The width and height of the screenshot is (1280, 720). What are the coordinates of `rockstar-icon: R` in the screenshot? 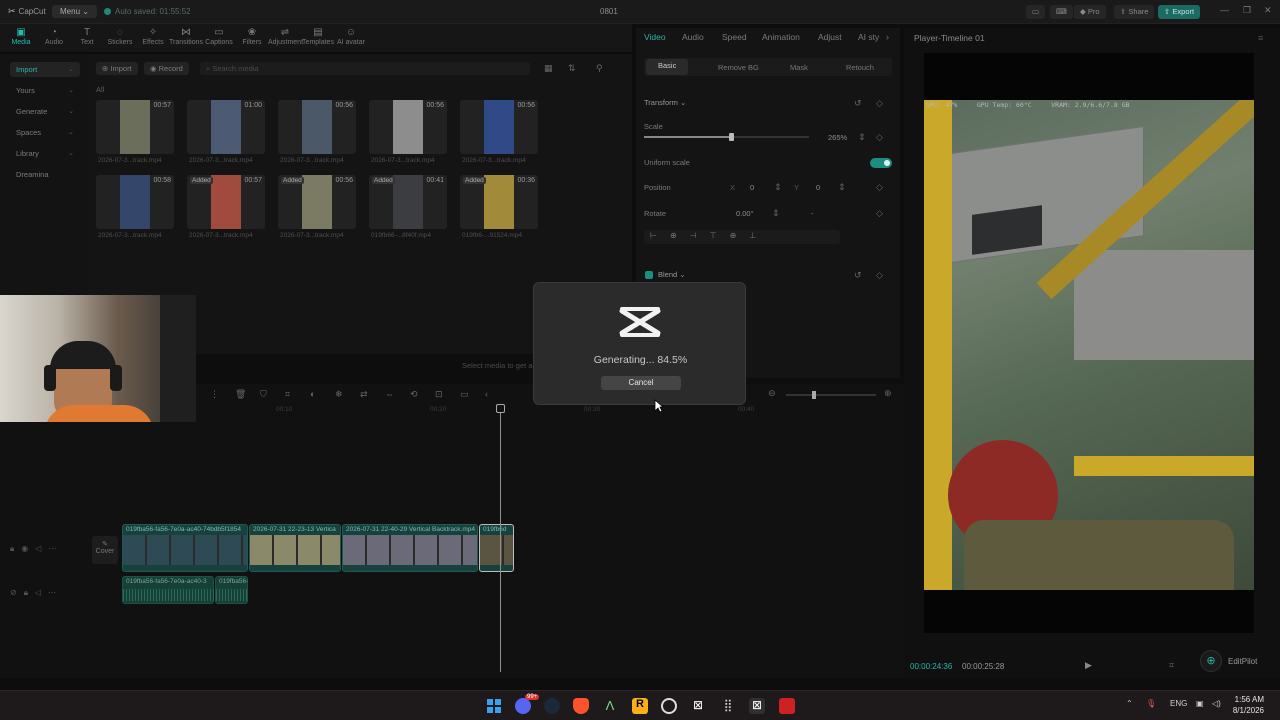 It's located at (640, 706).